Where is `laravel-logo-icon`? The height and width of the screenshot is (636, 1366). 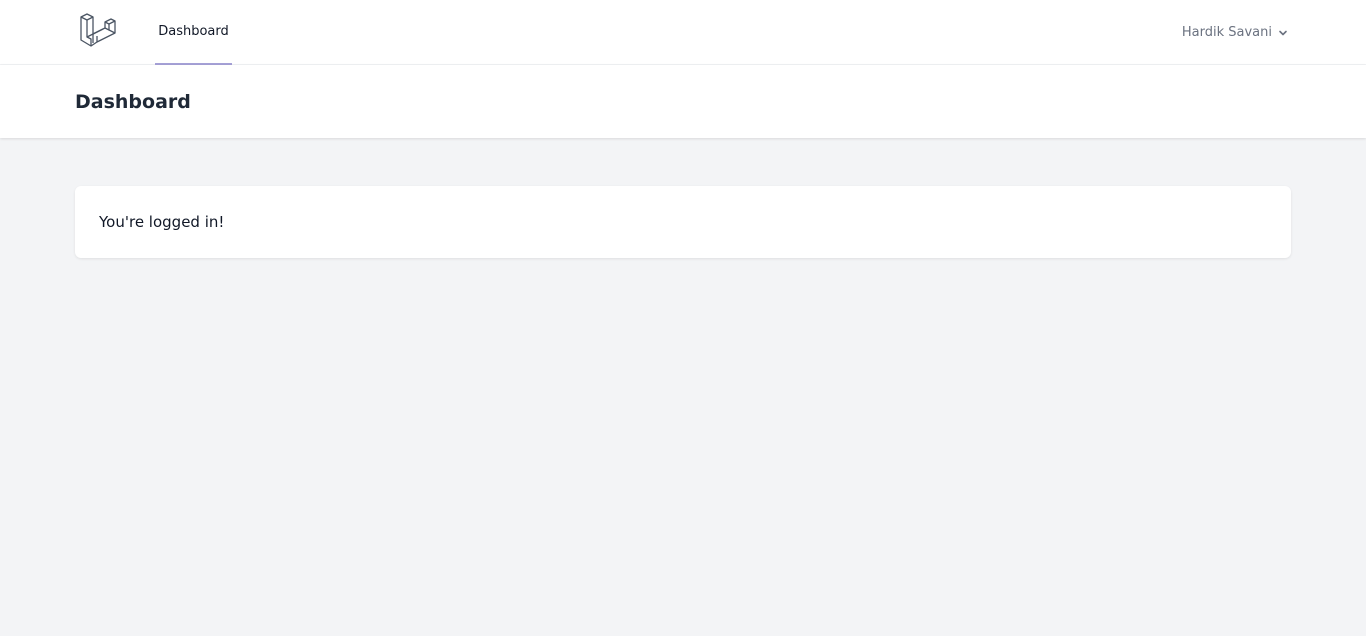 laravel-logo-icon is located at coordinates (97, 32).